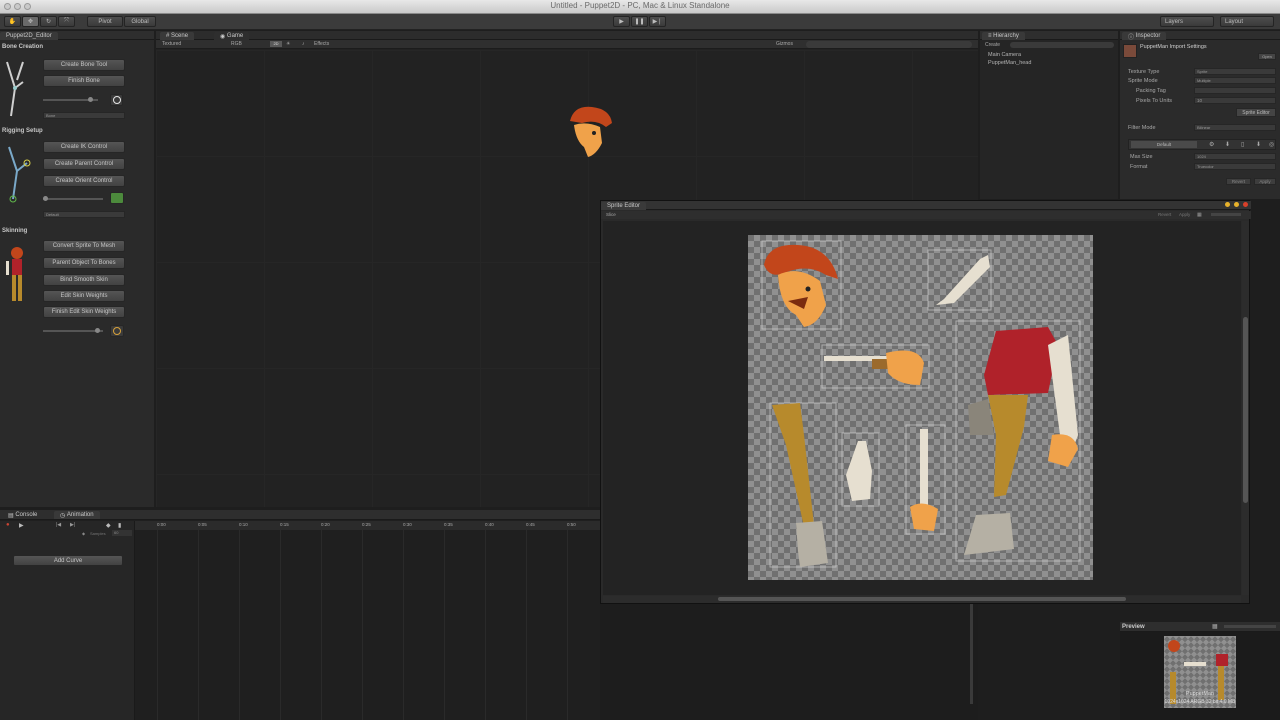 The height and width of the screenshot is (720, 1280). I want to click on forearm-sprite, so click(925, 479).